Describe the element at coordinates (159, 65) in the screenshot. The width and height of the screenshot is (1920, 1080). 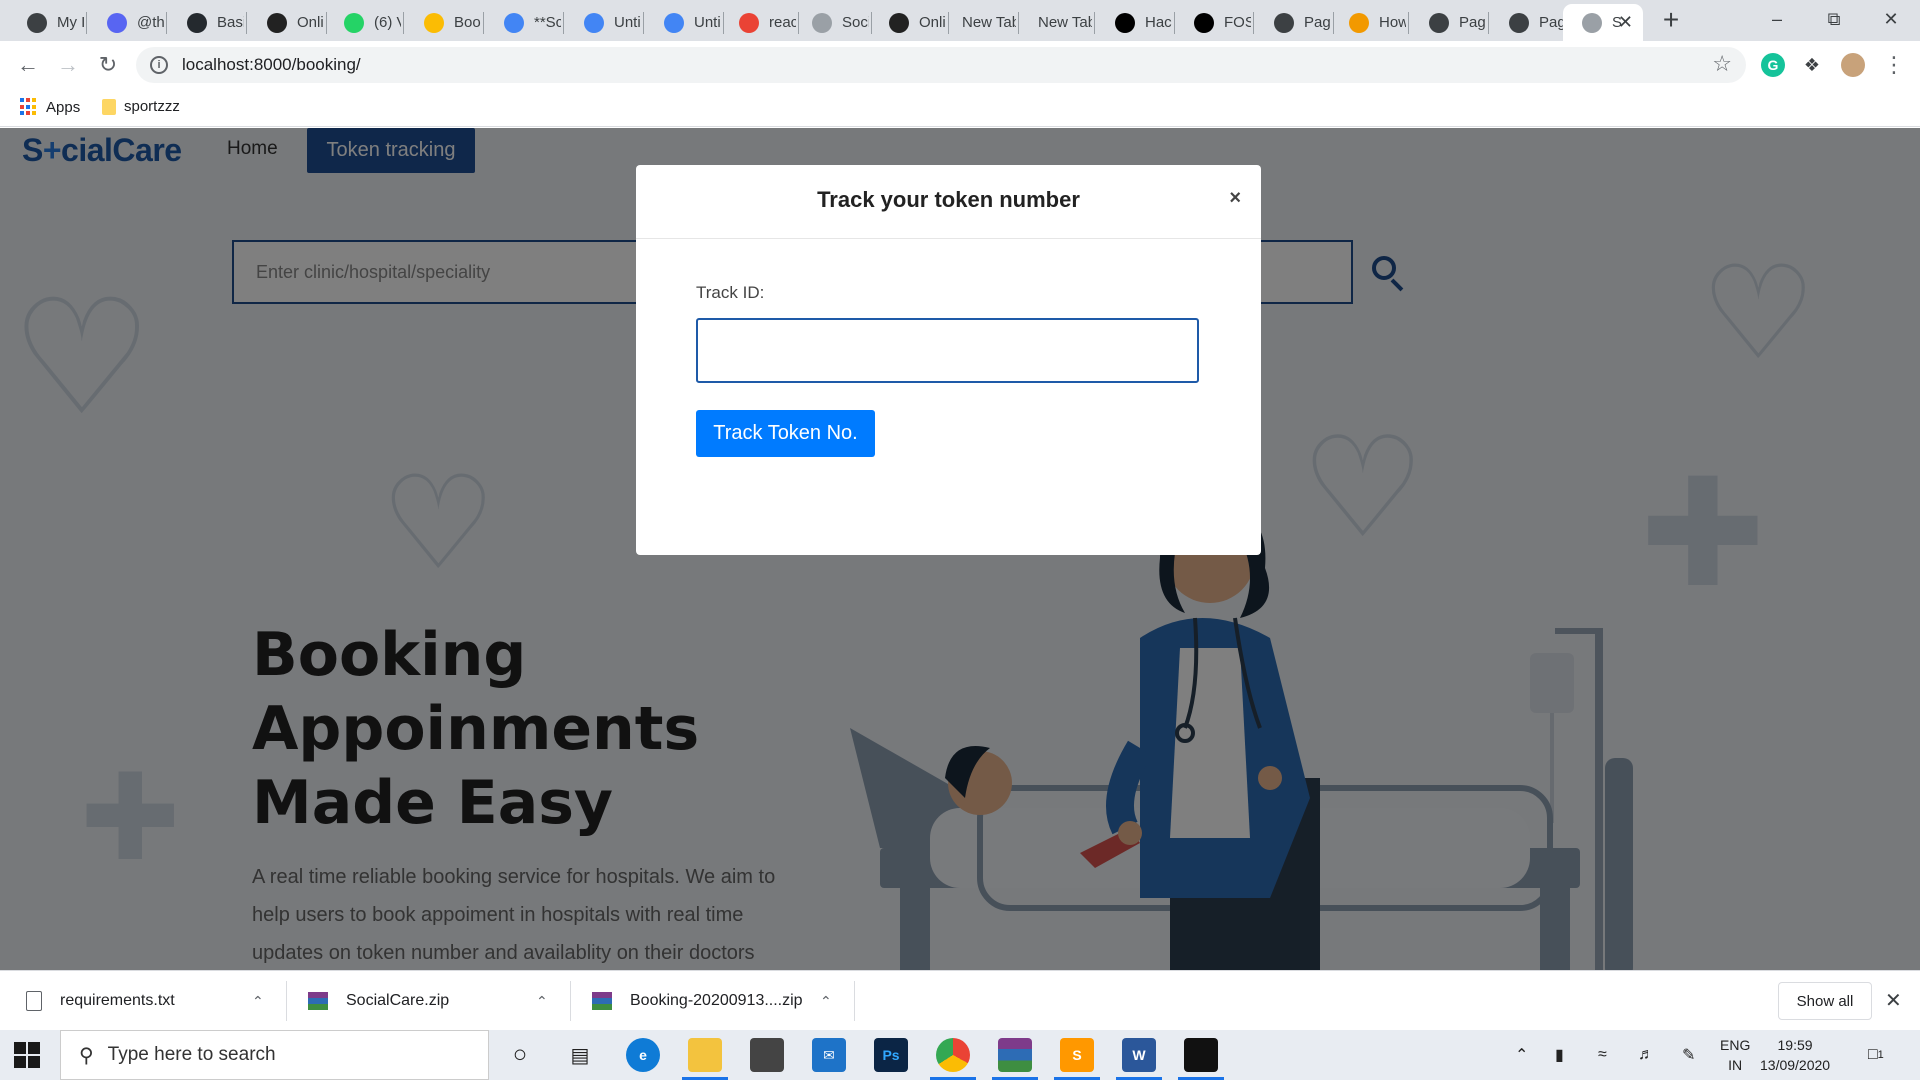
I see `site-info-icon: i` at that location.